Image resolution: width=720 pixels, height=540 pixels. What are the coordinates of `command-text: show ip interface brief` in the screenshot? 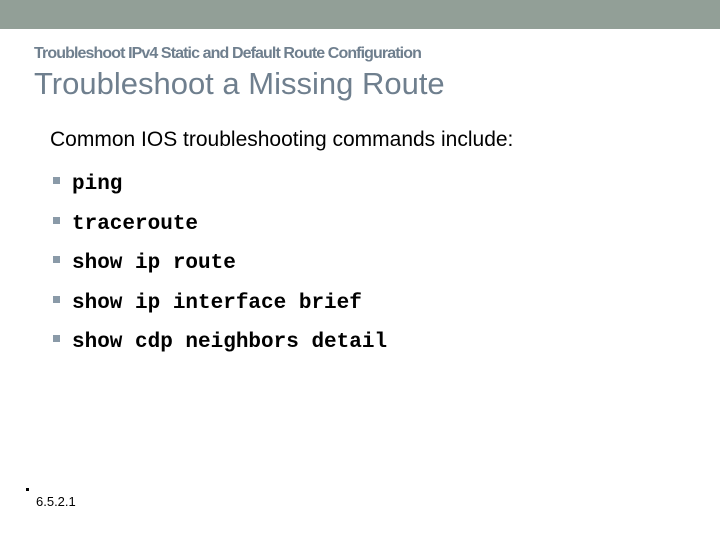 It's located at (217, 303).